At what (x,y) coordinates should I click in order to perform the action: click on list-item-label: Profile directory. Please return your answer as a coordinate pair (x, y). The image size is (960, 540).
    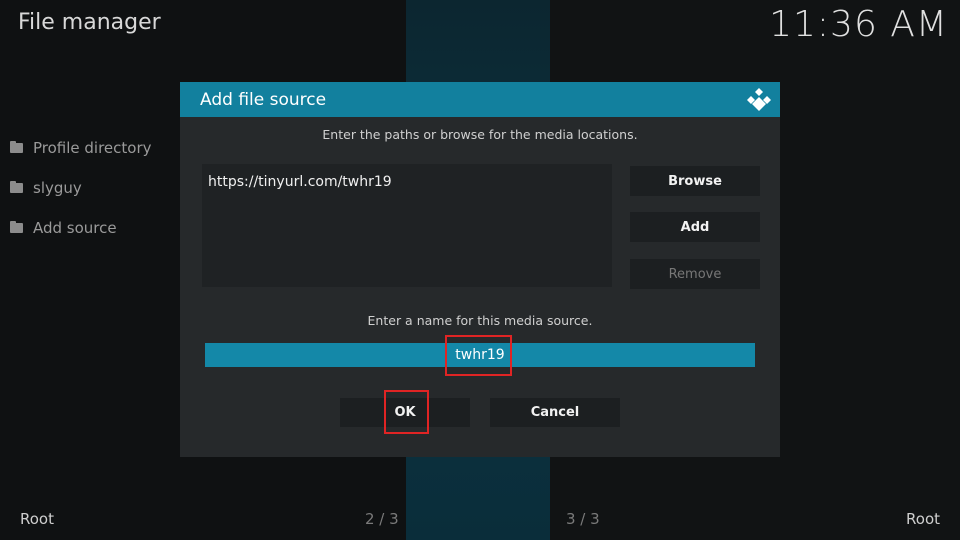
    Looking at the image, I should click on (92, 148).